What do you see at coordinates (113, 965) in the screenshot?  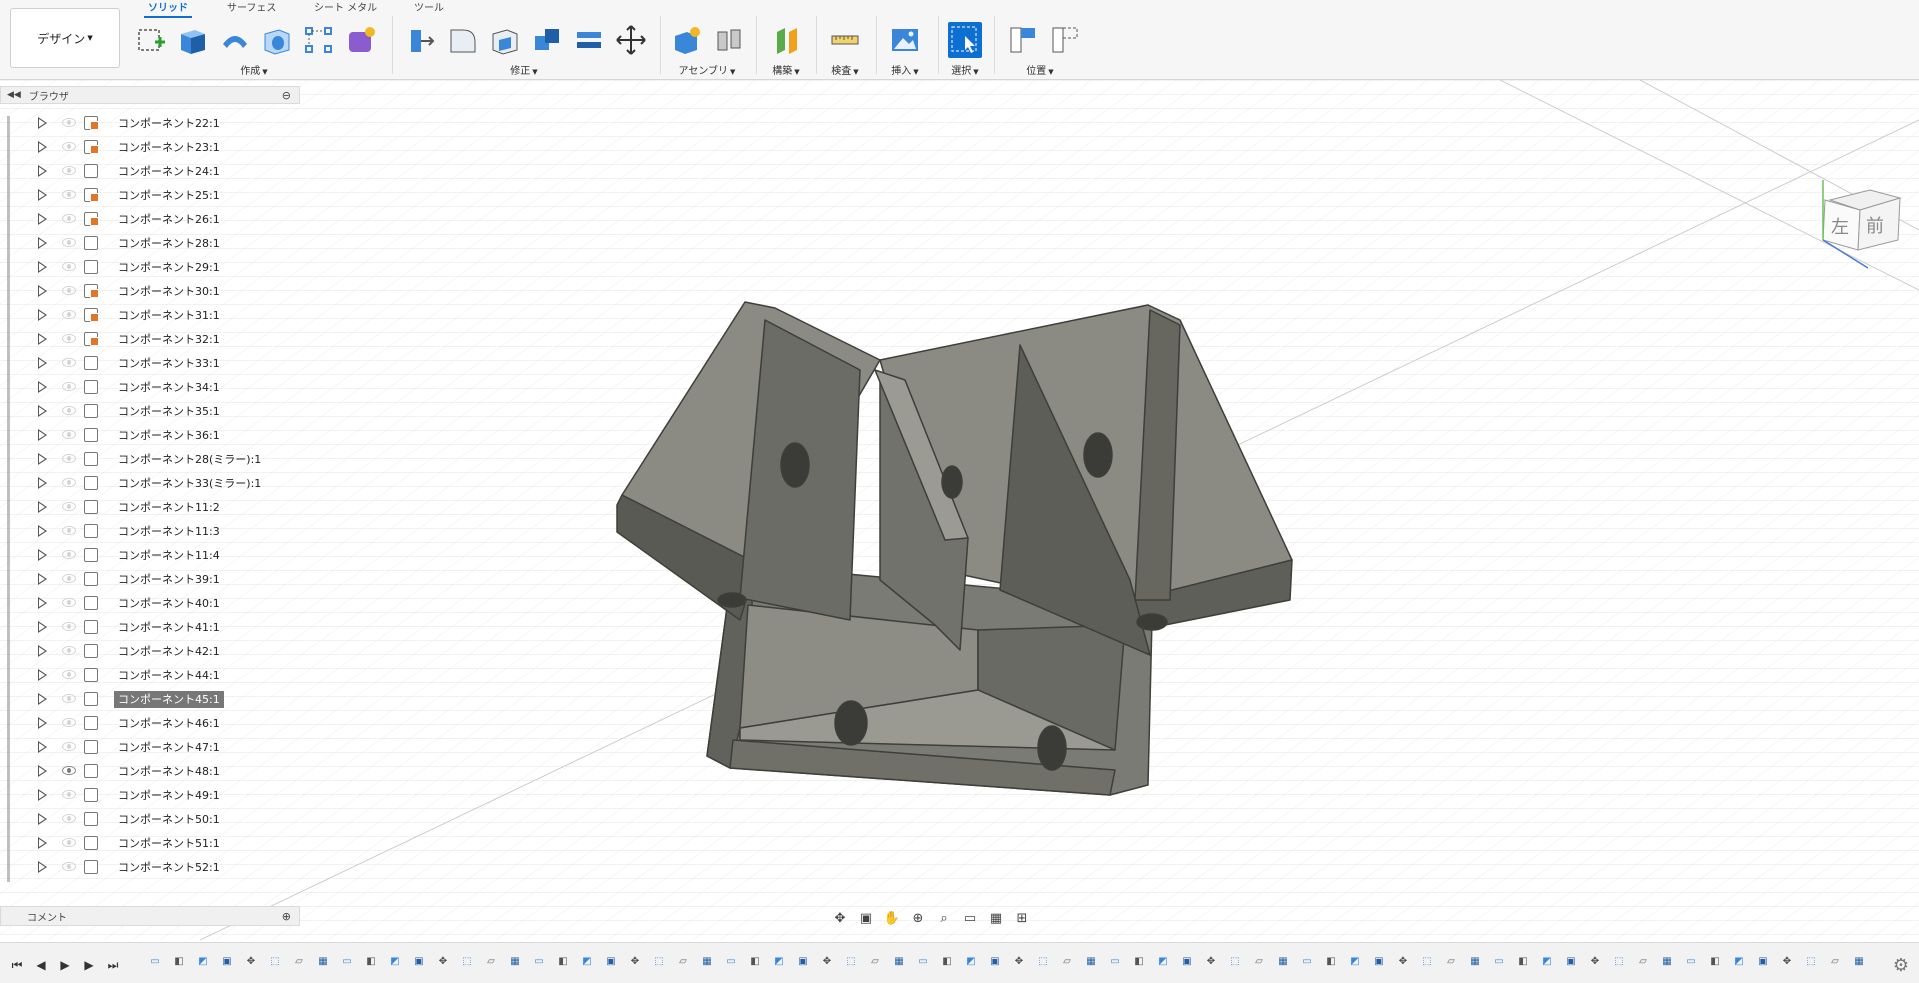 I see `go-to-end-icon: ⏭` at bounding box center [113, 965].